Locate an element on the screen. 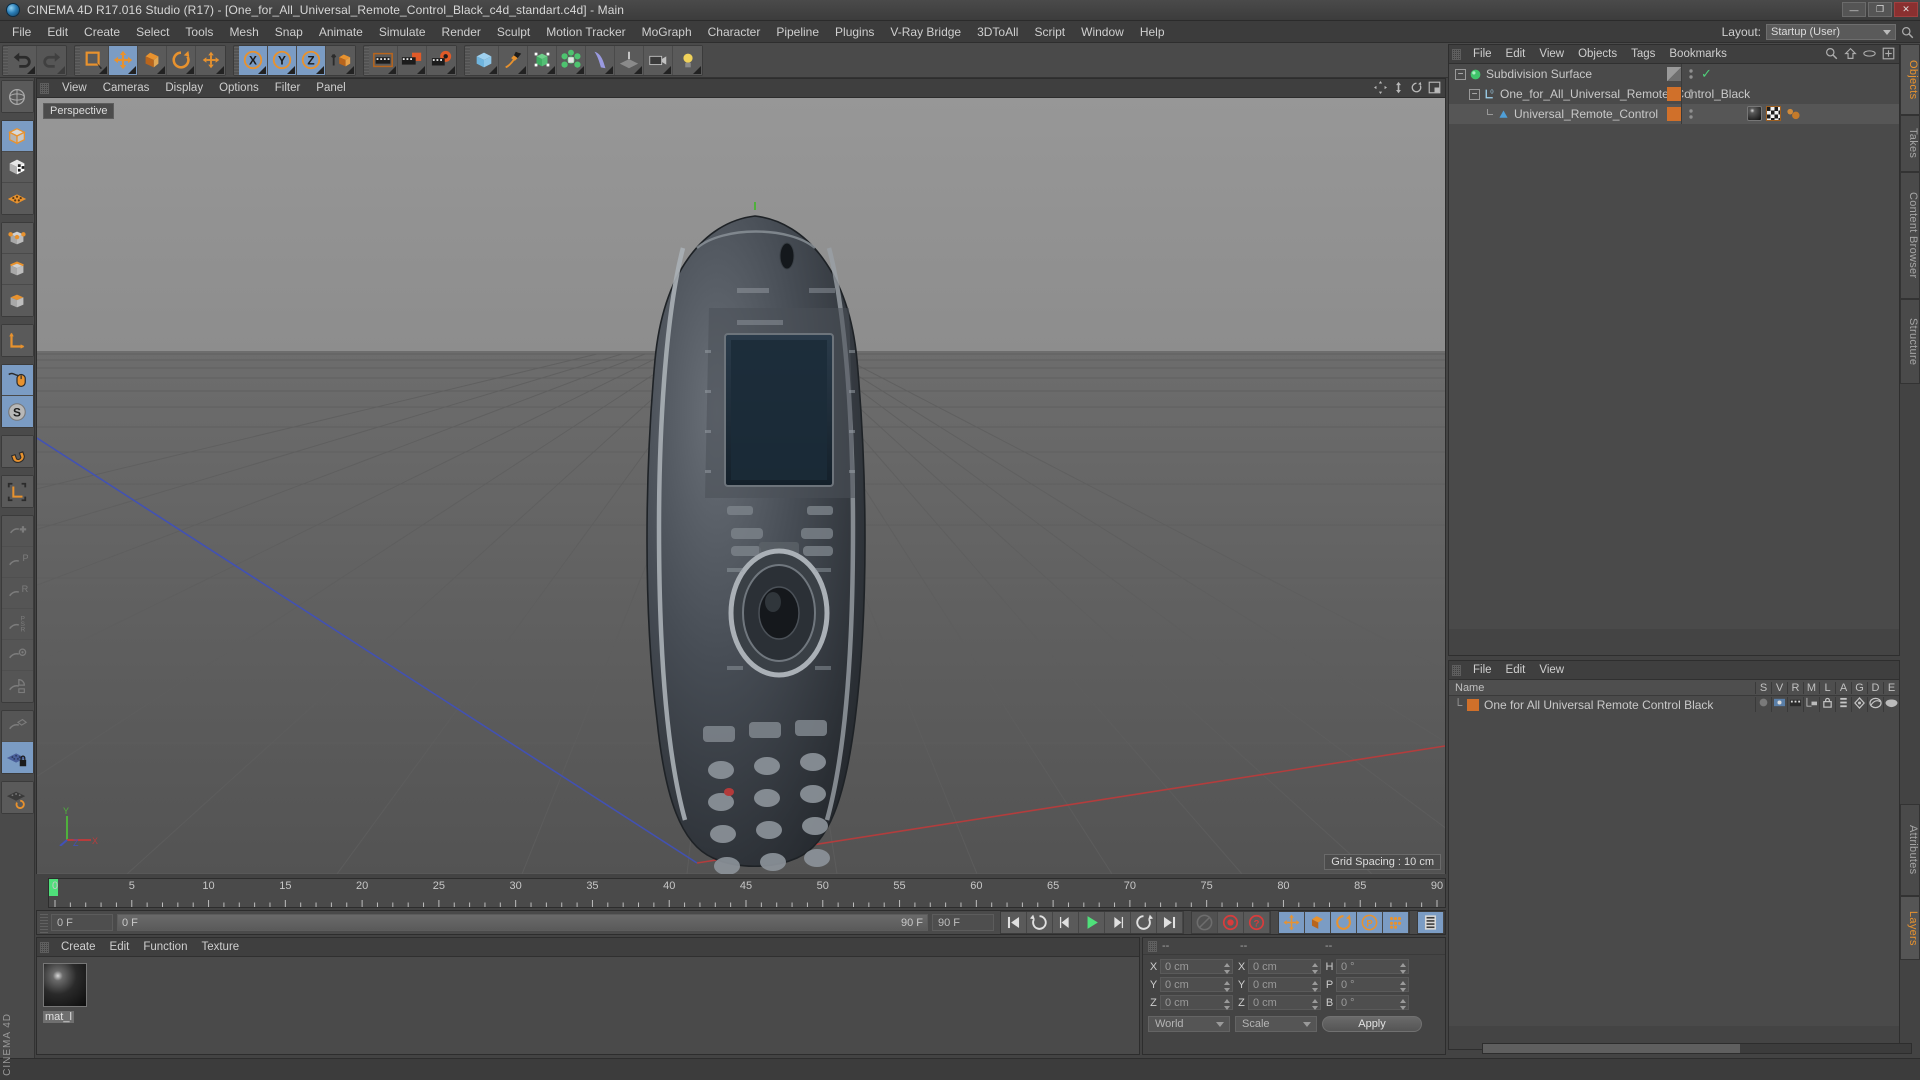  menu-item-snap: Snap is located at coordinates (289, 32).